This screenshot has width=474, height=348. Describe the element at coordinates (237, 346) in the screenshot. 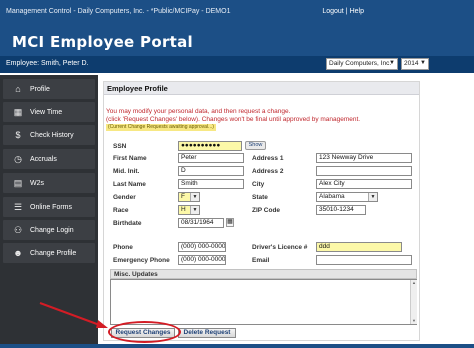

I see `bottom-strip` at that location.